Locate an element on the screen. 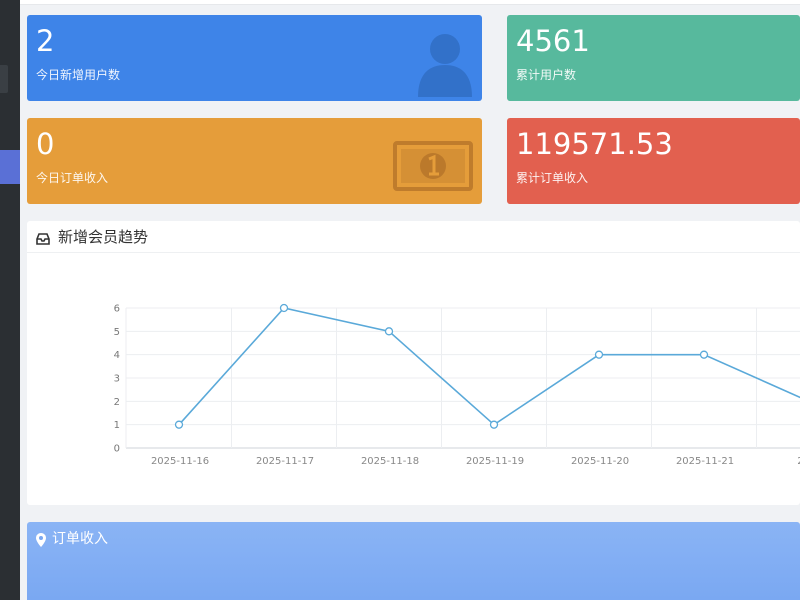 This screenshot has width=800, height=600. total-order-revenue-value: 119571.53 is located at coordinates (594, 144).